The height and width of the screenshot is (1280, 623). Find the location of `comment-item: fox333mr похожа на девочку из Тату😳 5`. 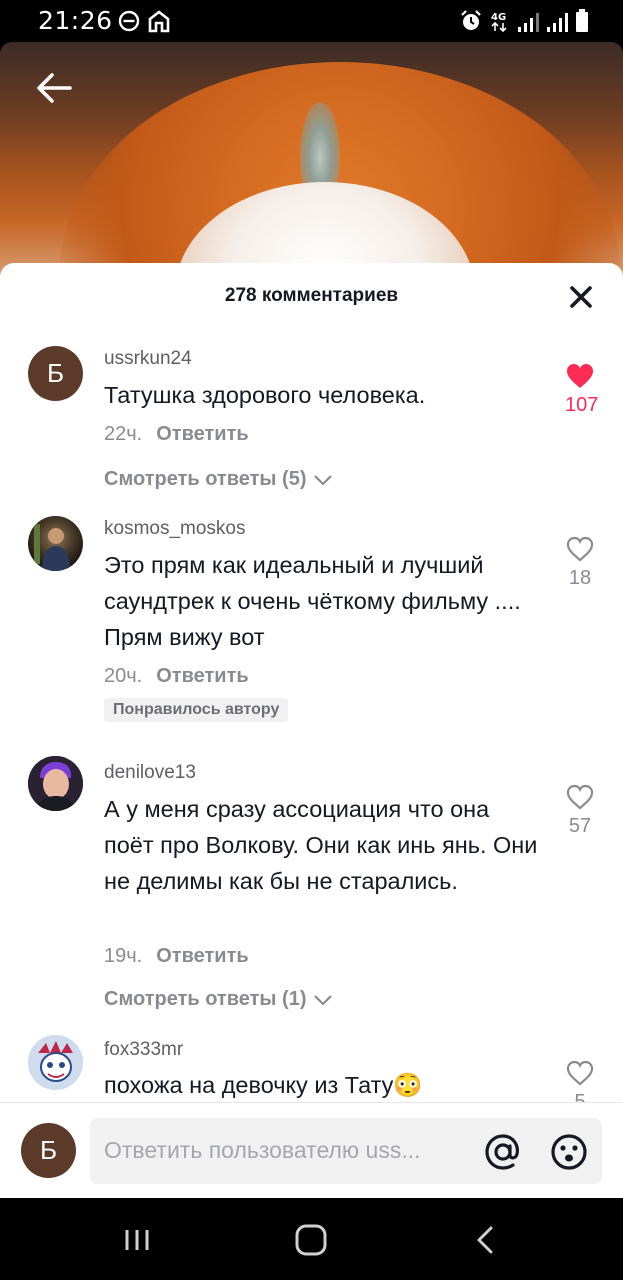

comment-item: fox333mr похожа на девочку из Тату😳 5 is located at coordinates (311, 1072).